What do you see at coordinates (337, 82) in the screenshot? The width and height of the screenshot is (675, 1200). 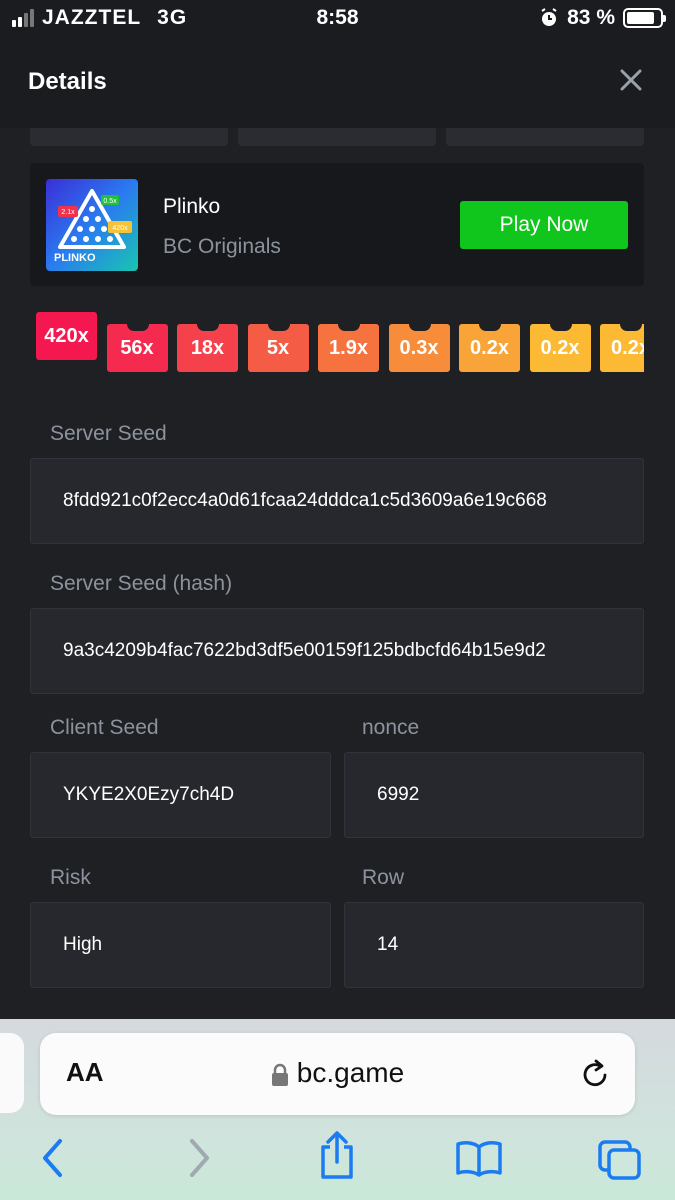 I see `details-header: Details` at bounding box center [337, 82].